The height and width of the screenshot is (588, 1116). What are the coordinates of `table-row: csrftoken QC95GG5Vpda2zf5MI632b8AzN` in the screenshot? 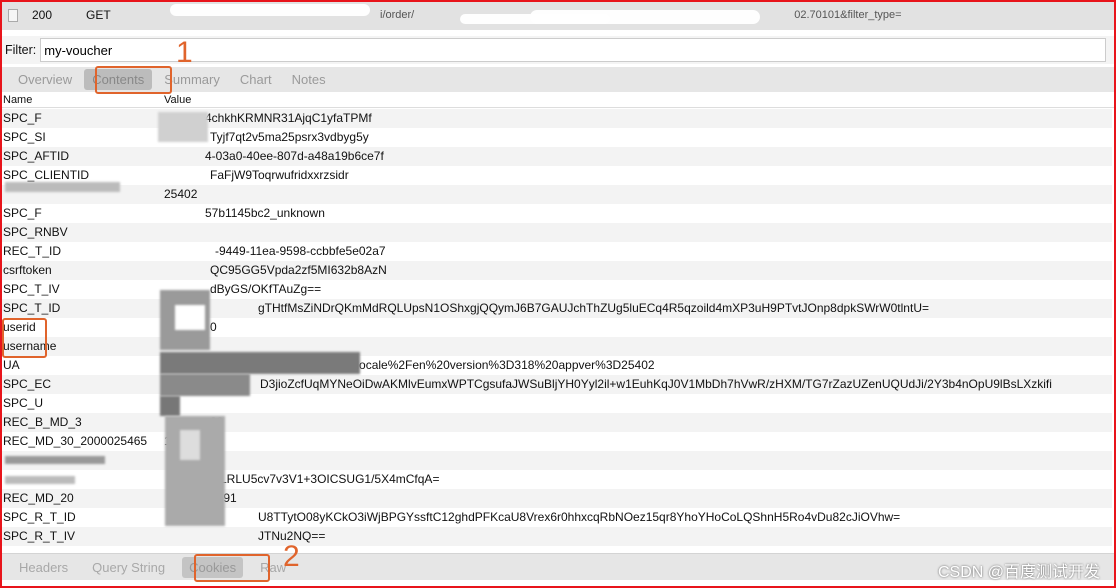 It's located at (556, 270).